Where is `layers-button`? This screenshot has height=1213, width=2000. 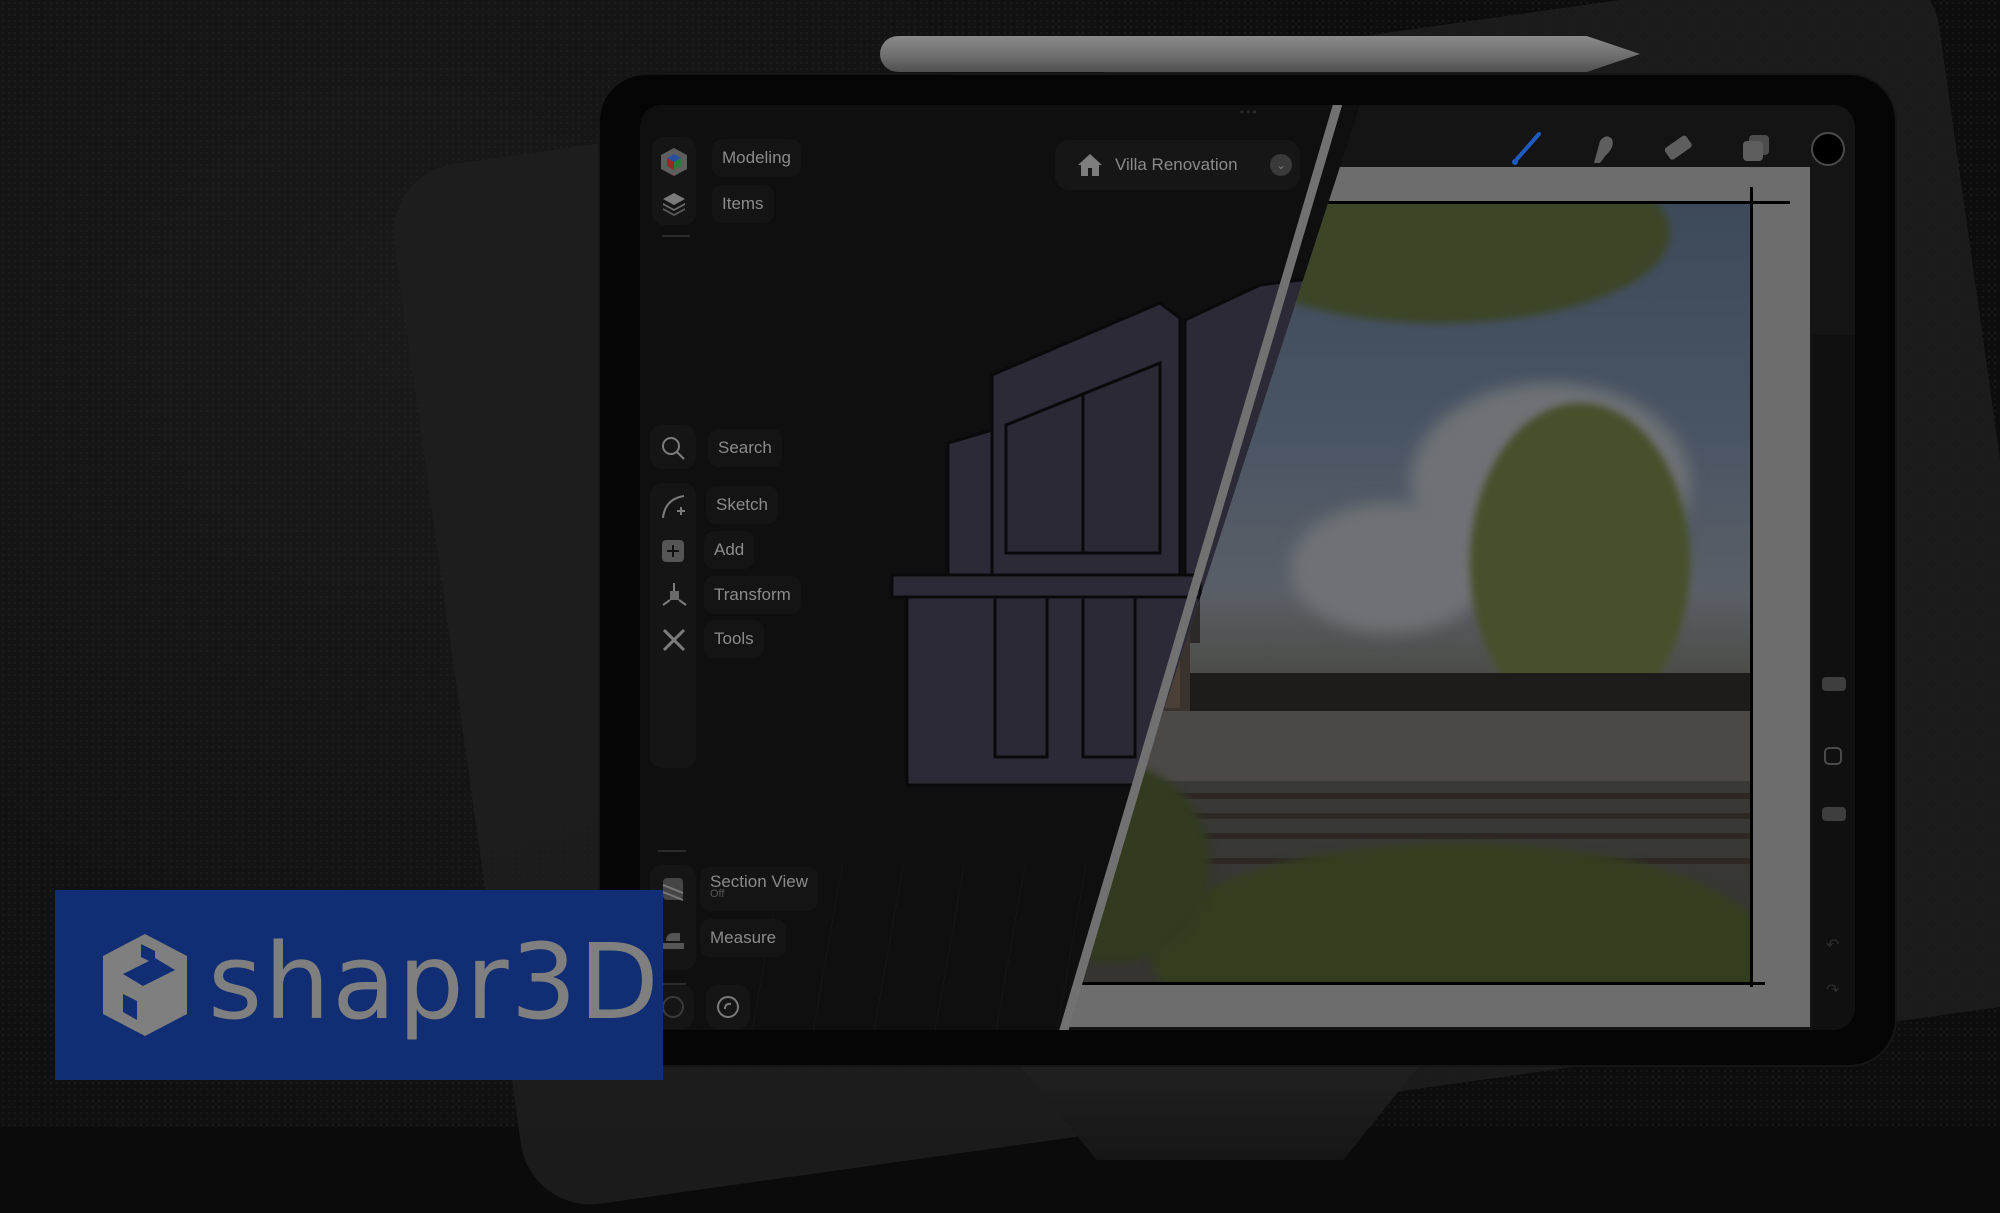
layers-button is located at coordinates (1755, 149).